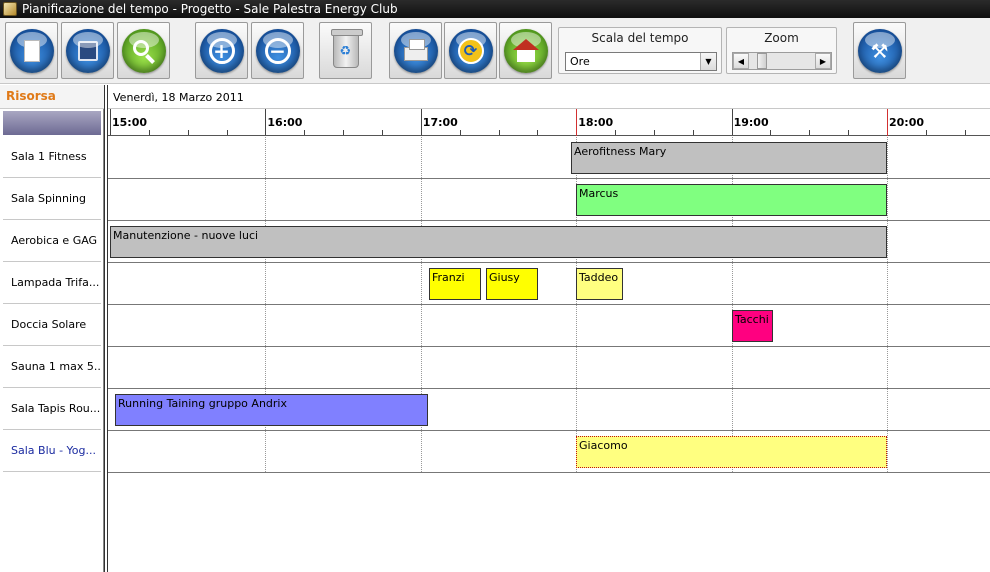 The width and height of the screenshot is (990, 572). What do you see at coordinates (202, 403) in the screenshot?
I see `event-label: Running Taining gruppo Andrix` at bounding box center [202, 403].